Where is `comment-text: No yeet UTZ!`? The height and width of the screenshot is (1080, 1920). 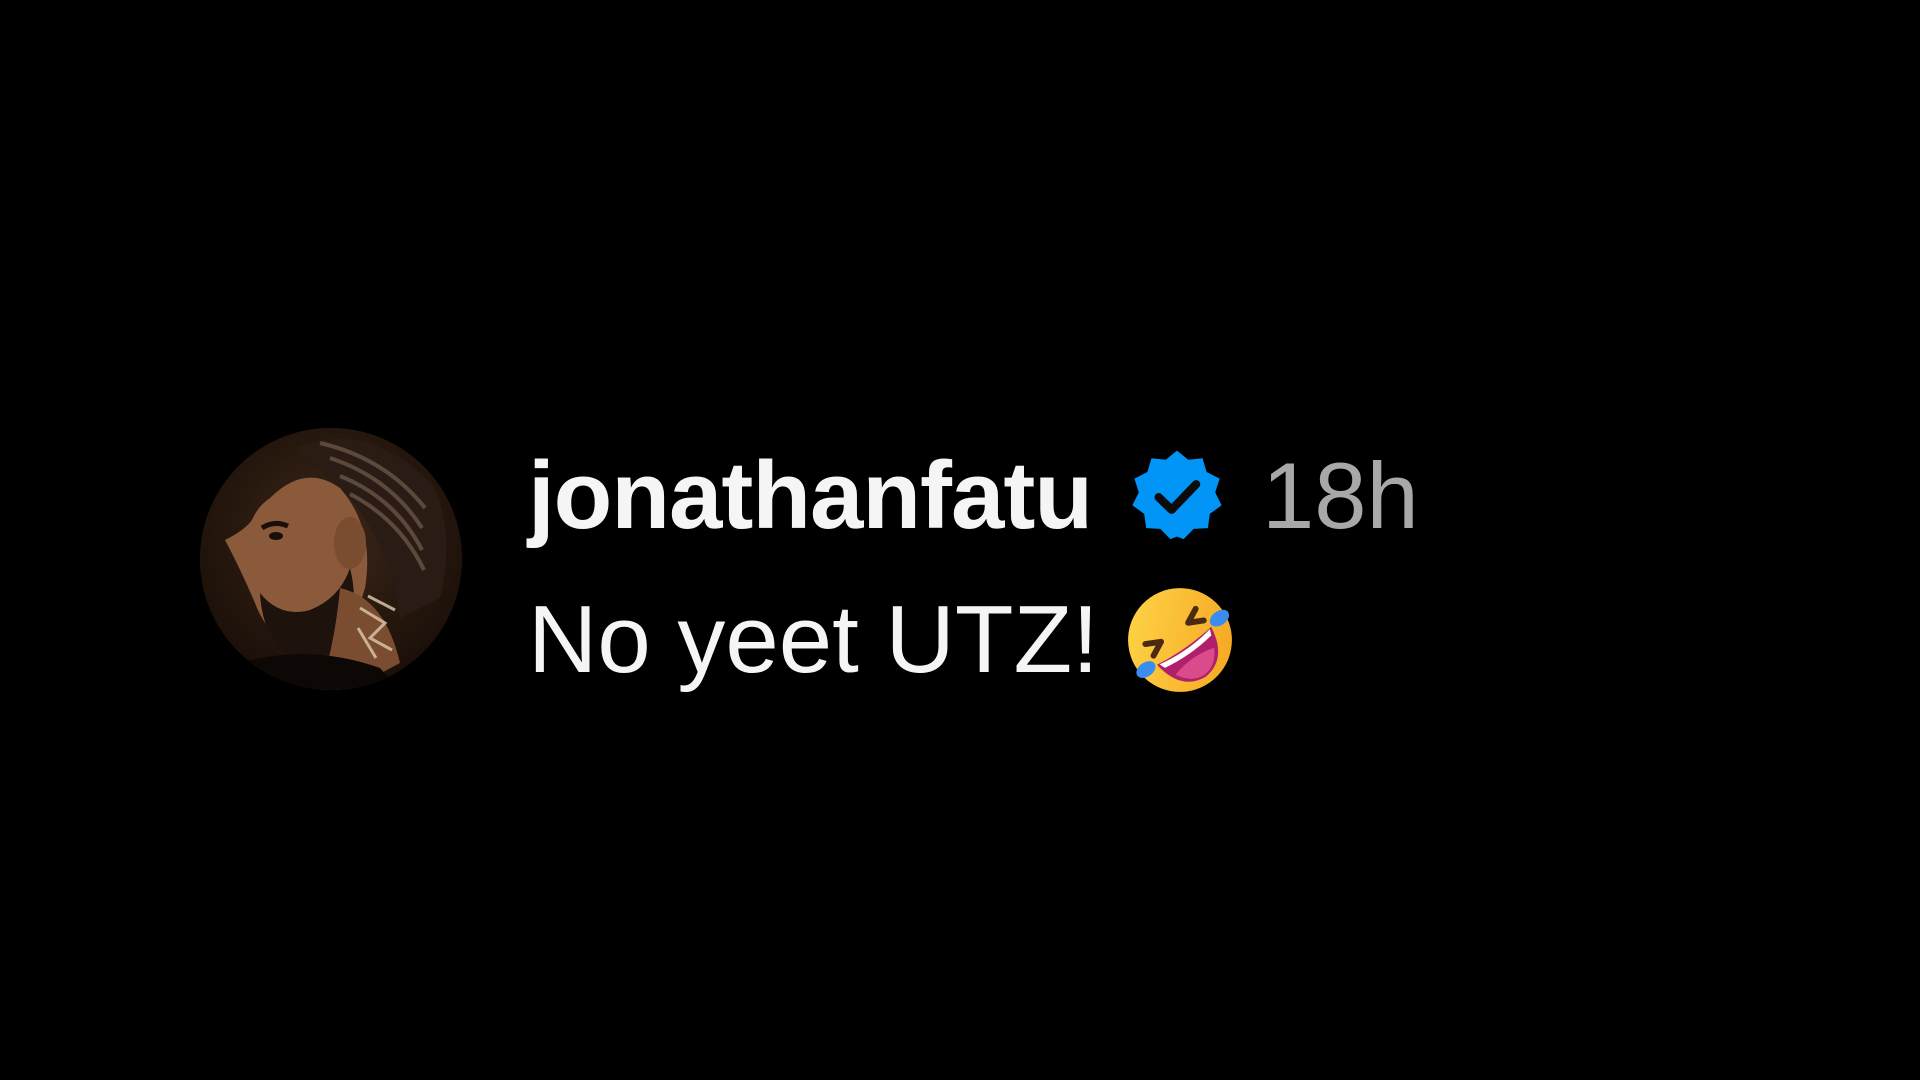 comment-text: No yeet UTZ! is located at coordinates (813, 639).